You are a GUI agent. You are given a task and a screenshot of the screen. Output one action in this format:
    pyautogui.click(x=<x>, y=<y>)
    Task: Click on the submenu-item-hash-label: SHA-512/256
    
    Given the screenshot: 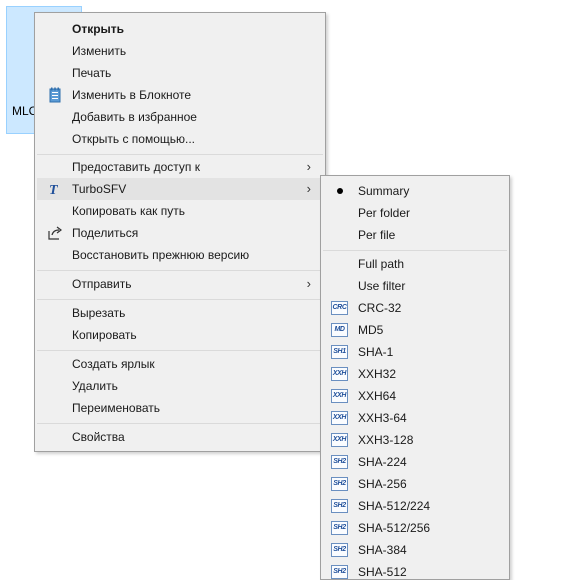 What is the action you would take?
    pyautogui.click(x=394, y=528)
    